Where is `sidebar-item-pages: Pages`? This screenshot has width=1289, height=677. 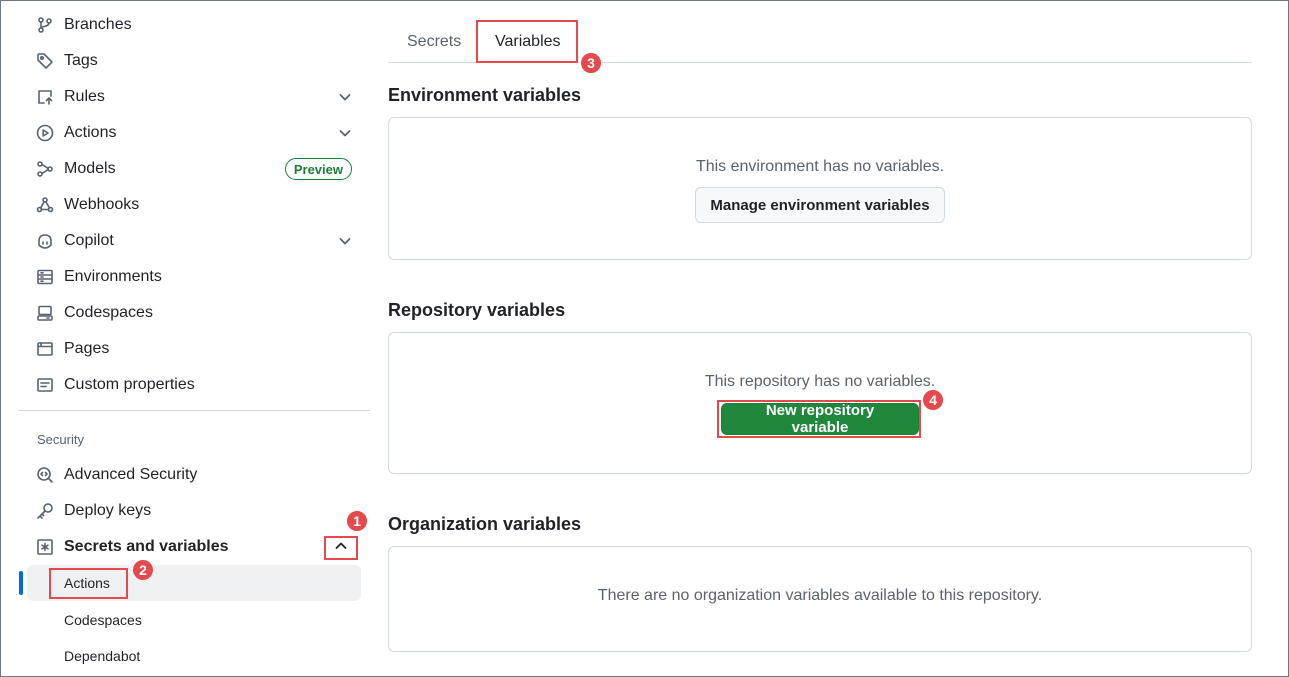
sidebar-item-pages: Pages is located at coordinates (194, 349).